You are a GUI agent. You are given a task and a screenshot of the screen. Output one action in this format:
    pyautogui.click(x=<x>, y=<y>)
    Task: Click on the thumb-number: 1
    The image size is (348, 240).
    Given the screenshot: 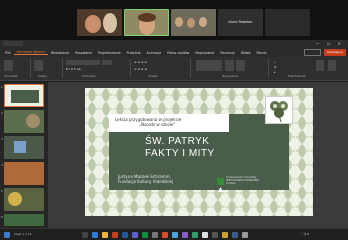 What is the action you would take?
    pyautogui.click(x=2, y=87)
    